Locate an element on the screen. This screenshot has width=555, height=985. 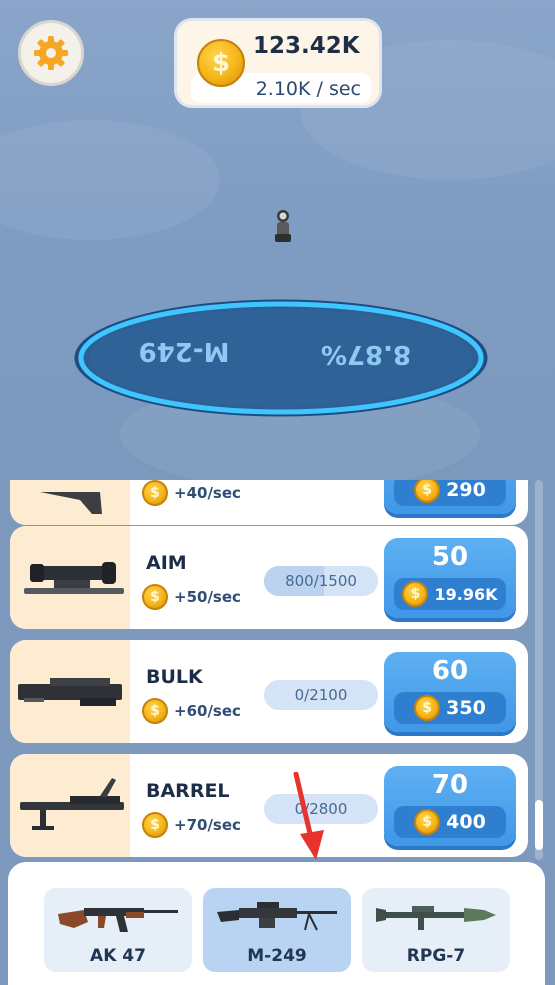
part-name: BARREL is located at coordinates (188, 791).